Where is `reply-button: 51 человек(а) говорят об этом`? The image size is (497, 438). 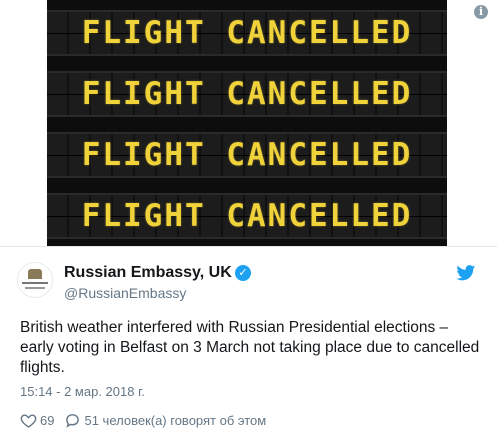 reply-button: 51 человек(а) говорят об этом is located at coordinates (165, 420).